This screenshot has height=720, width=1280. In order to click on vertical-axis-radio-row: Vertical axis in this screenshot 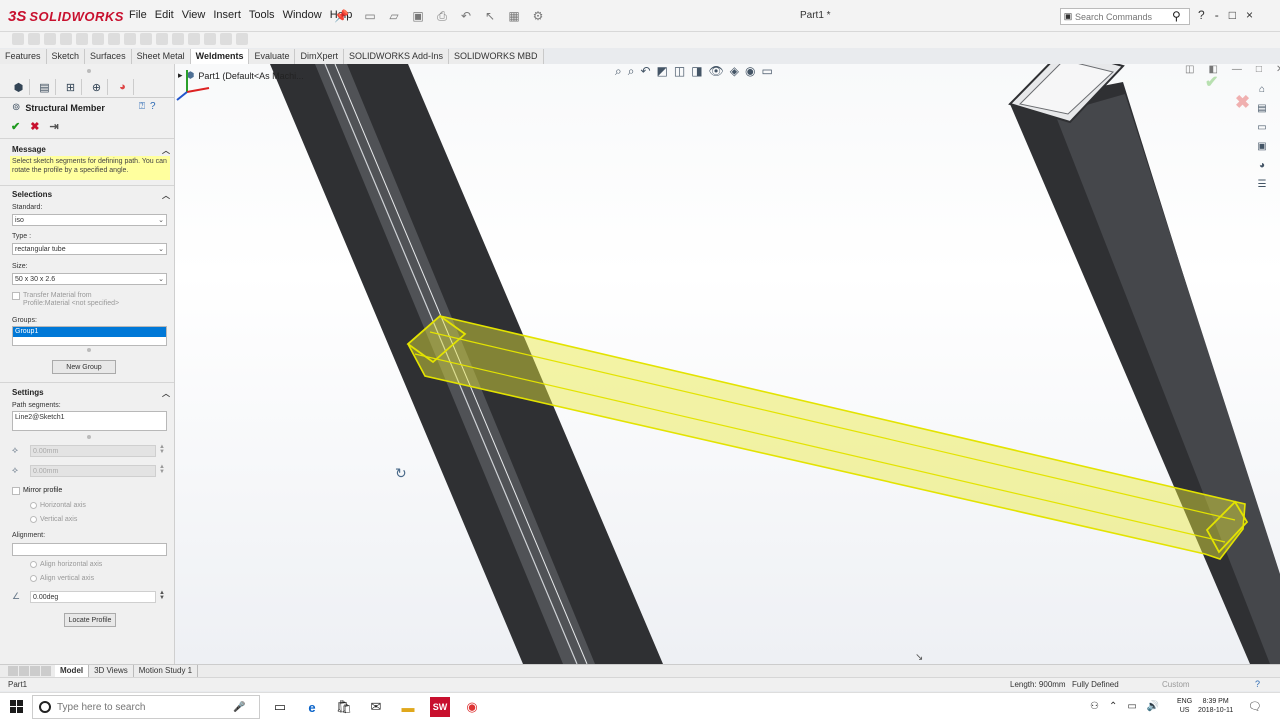, I will do `click(53, 519)`.